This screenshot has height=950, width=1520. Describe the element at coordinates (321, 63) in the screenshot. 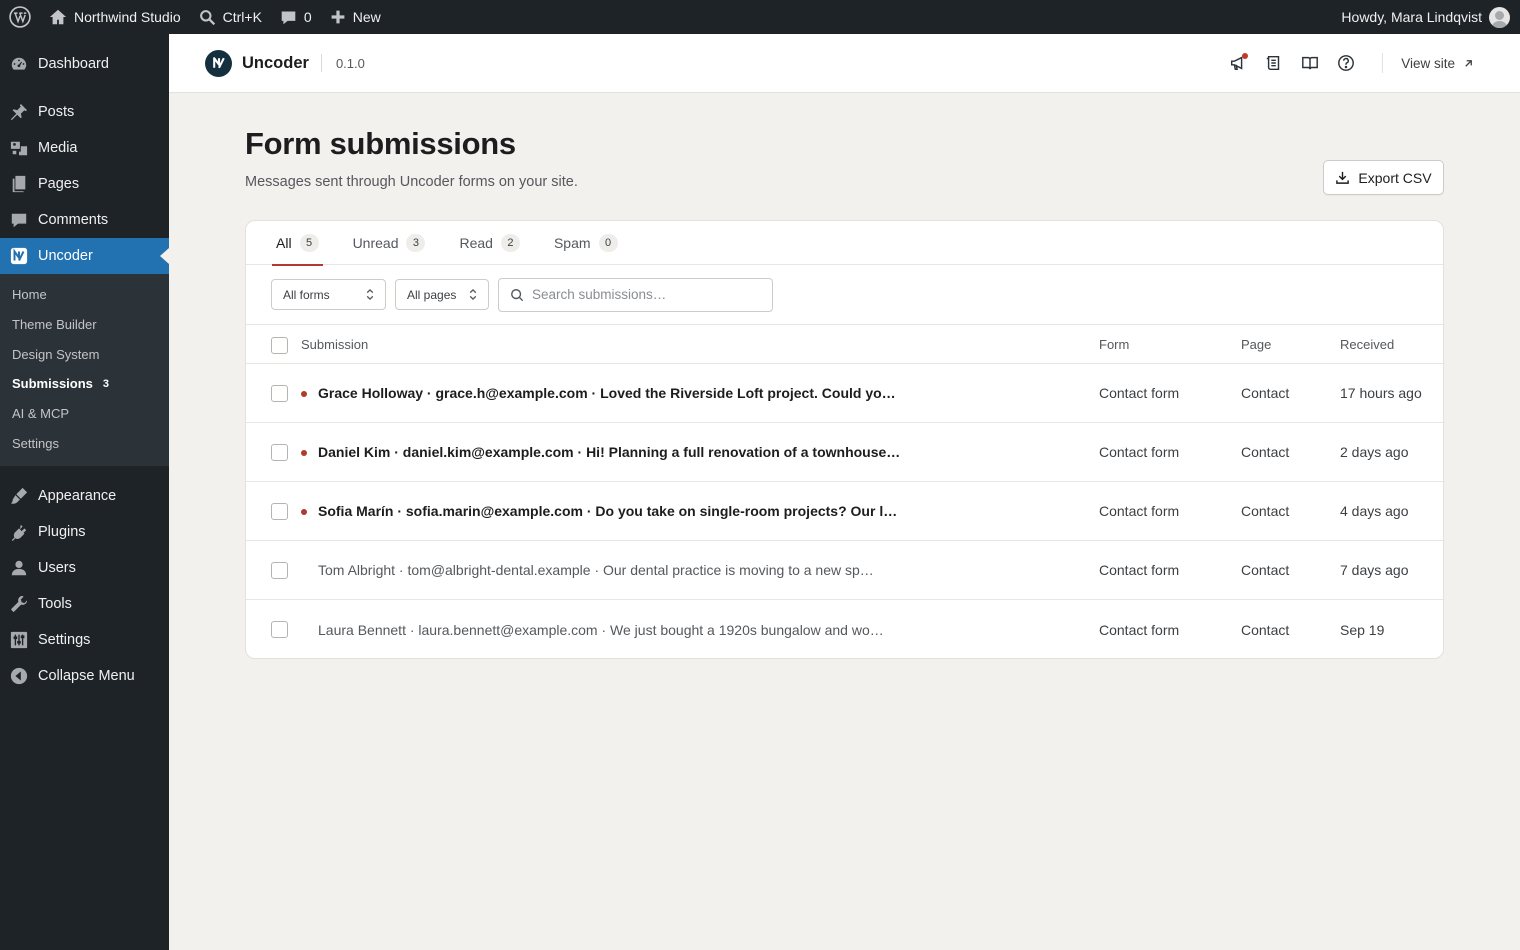

I see `header-divider` at that location.